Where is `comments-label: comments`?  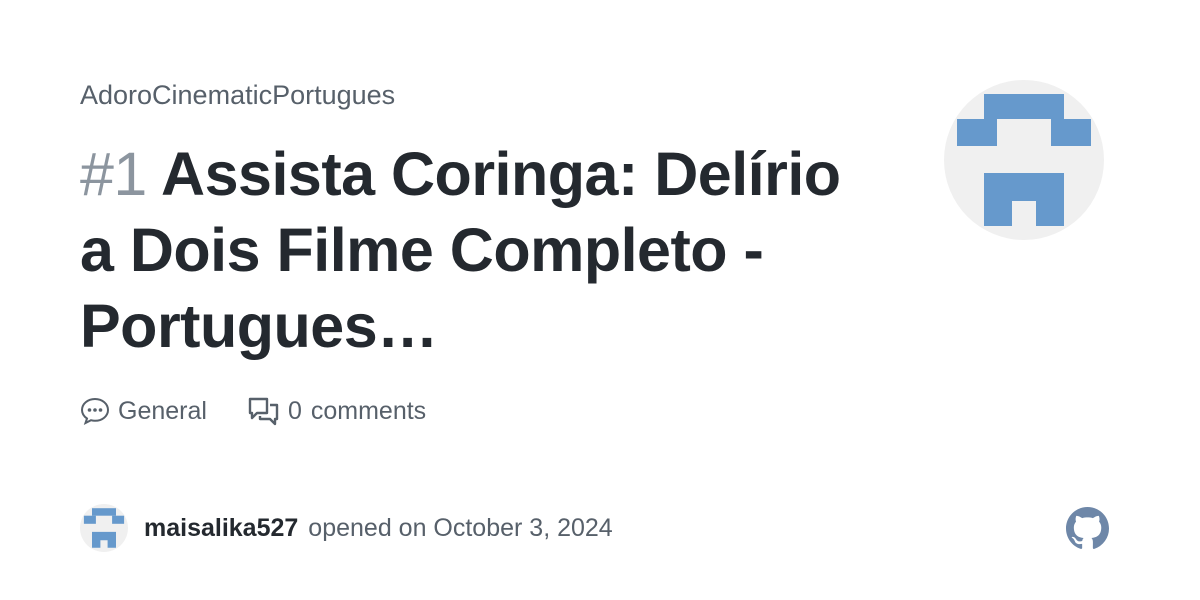 comments-label: comments is located at coordinates (368, 410).